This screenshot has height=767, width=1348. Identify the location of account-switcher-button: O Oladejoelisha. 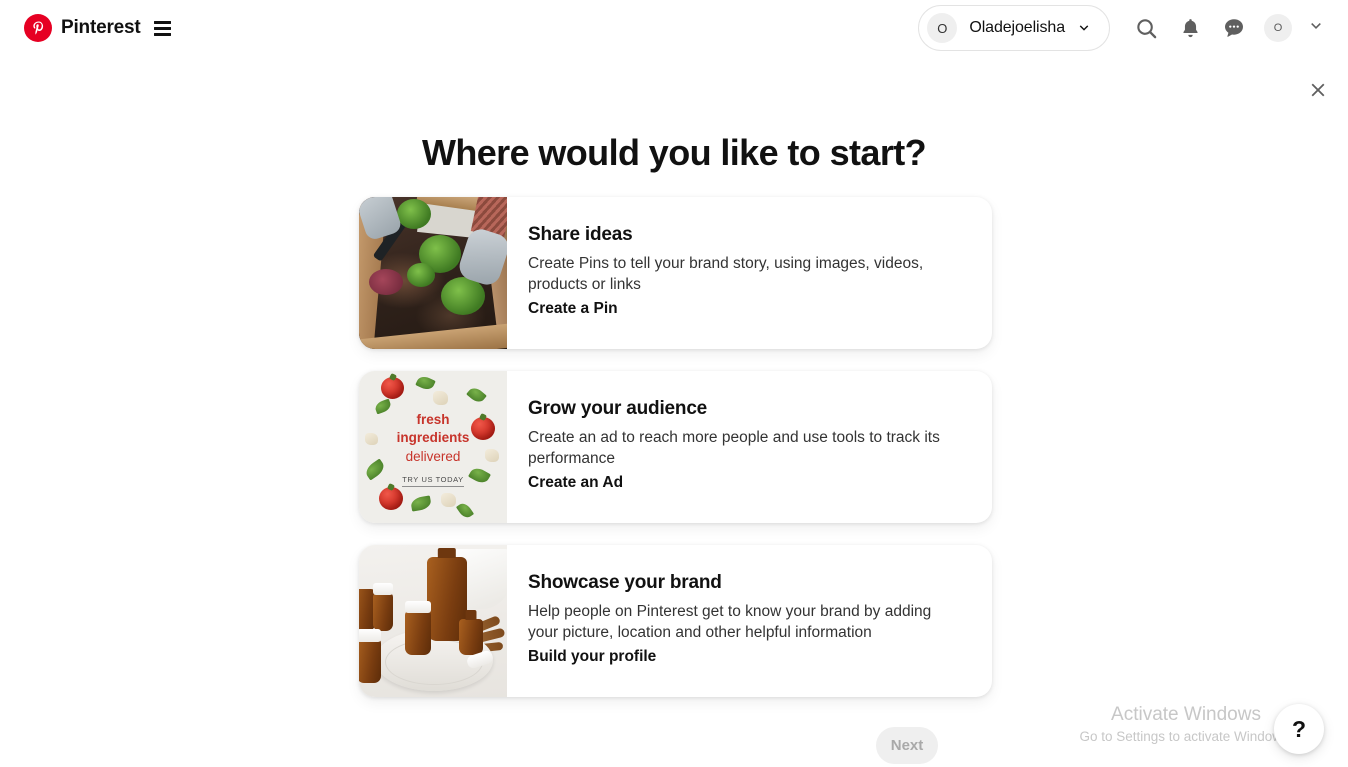
(1014, 28).